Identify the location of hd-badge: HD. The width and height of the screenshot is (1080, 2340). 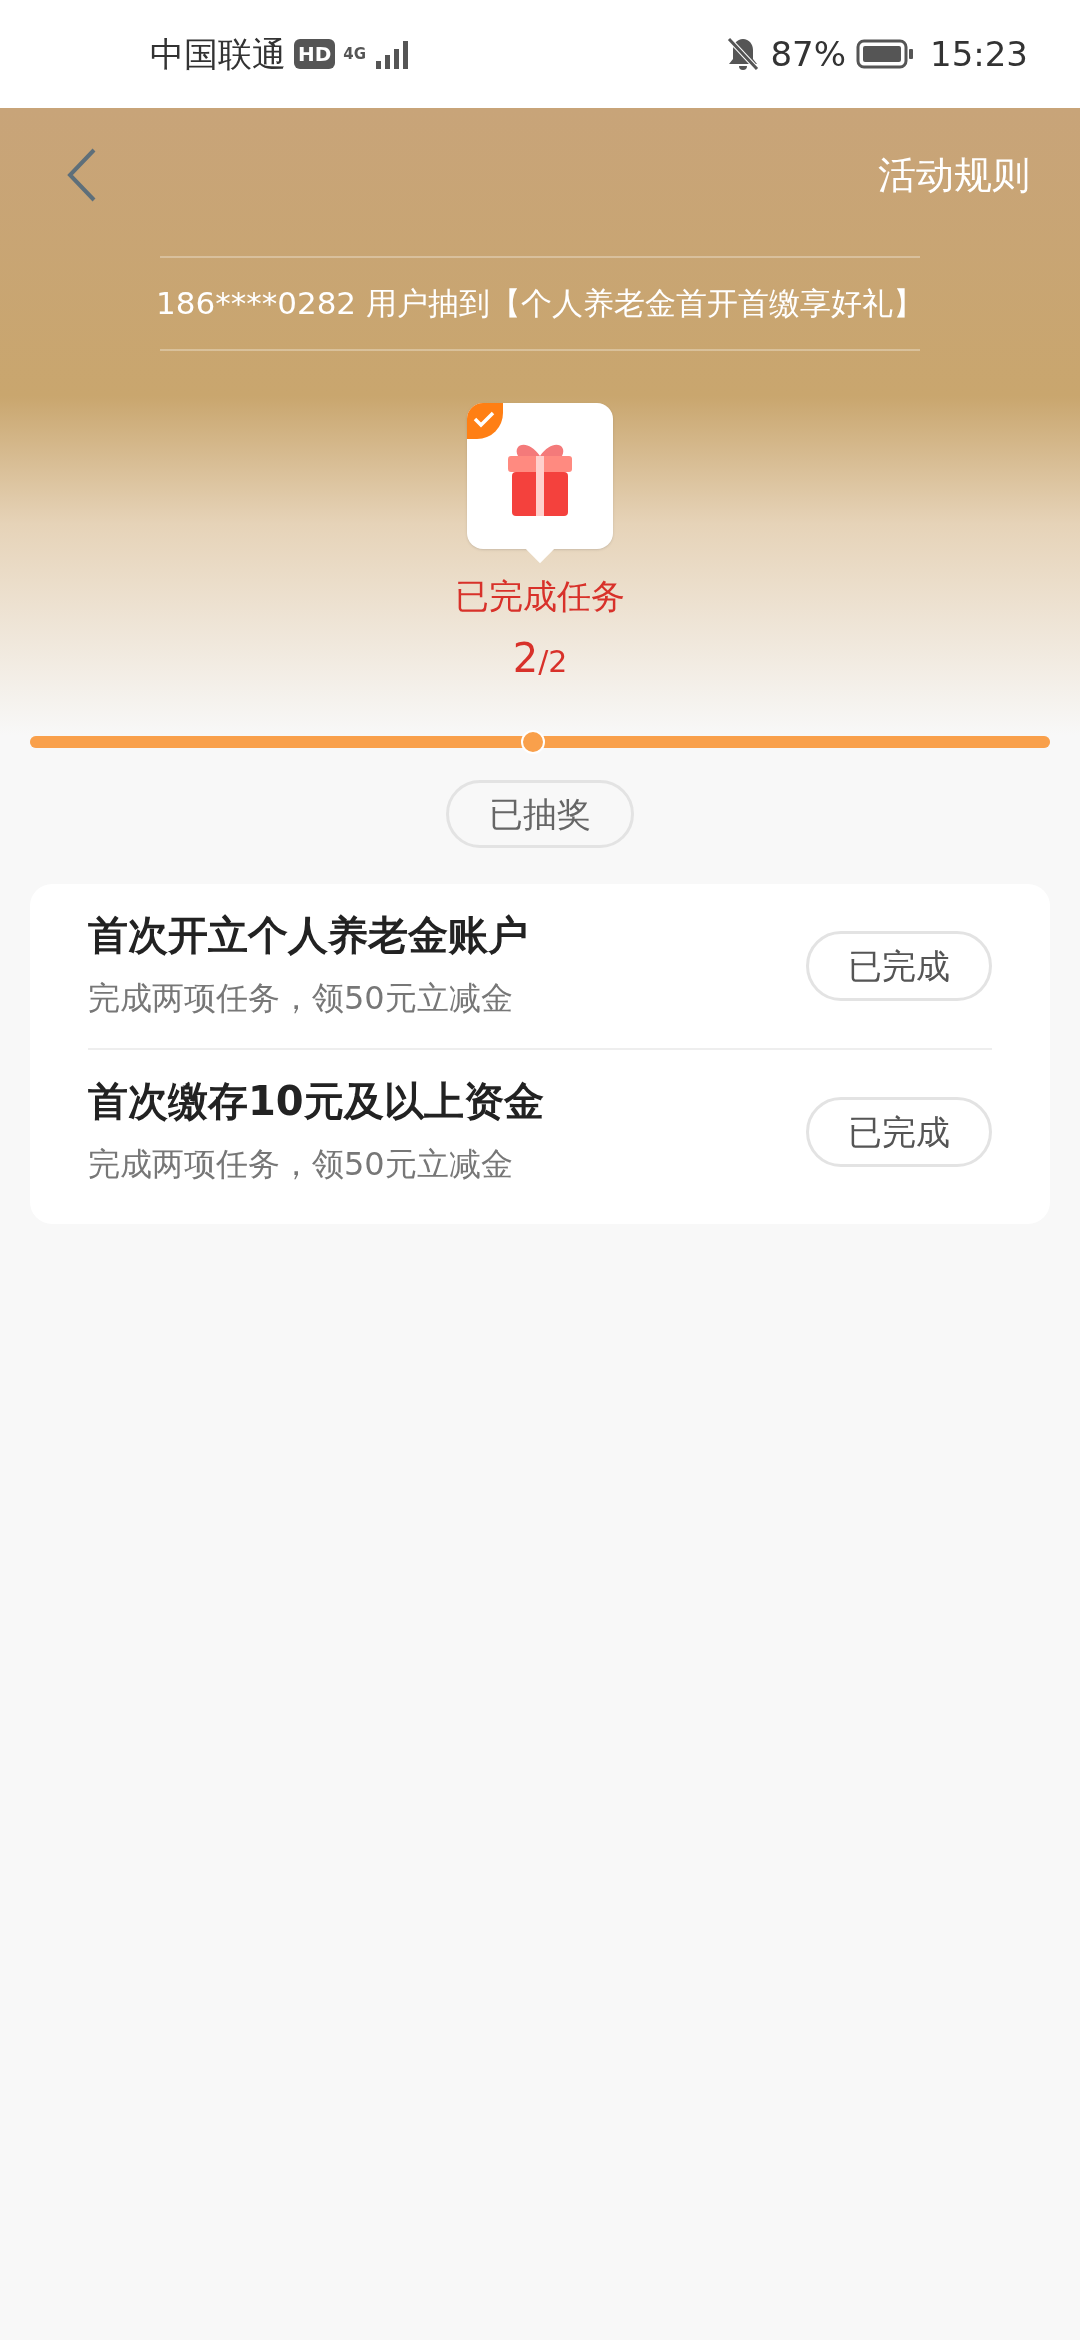
(315, 54).